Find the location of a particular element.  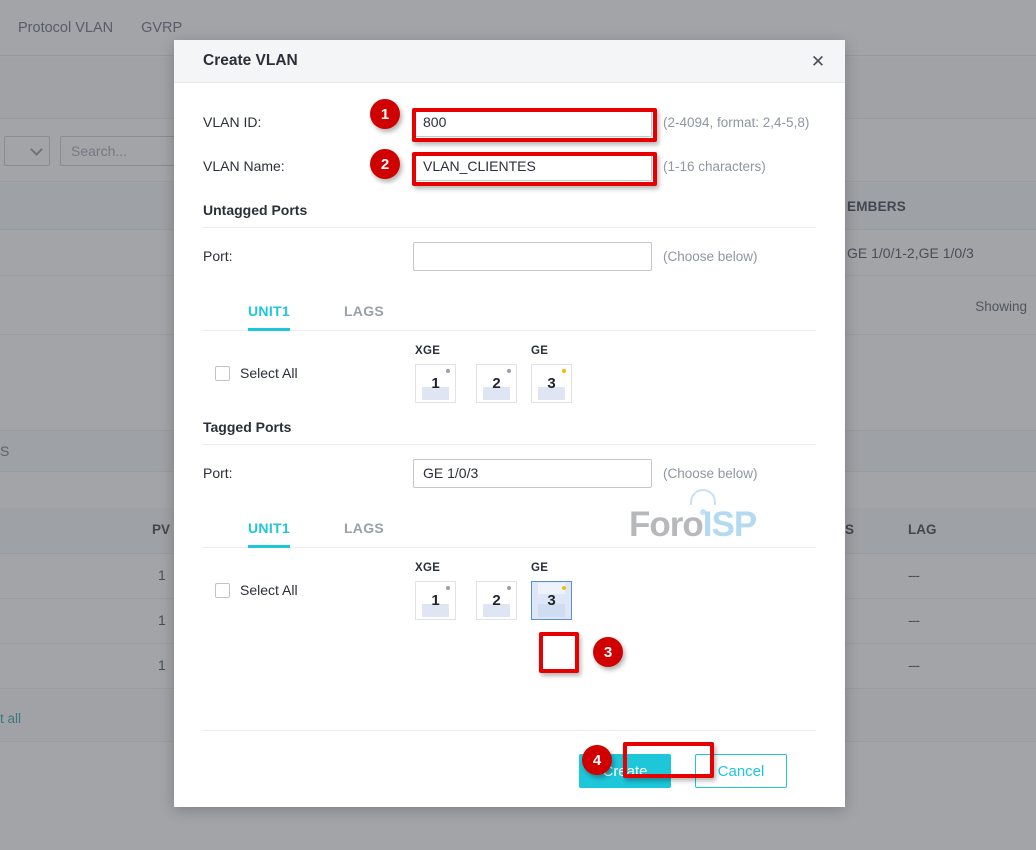

untagged-group-ge: GE 3 is located at coordinates (551, 374).